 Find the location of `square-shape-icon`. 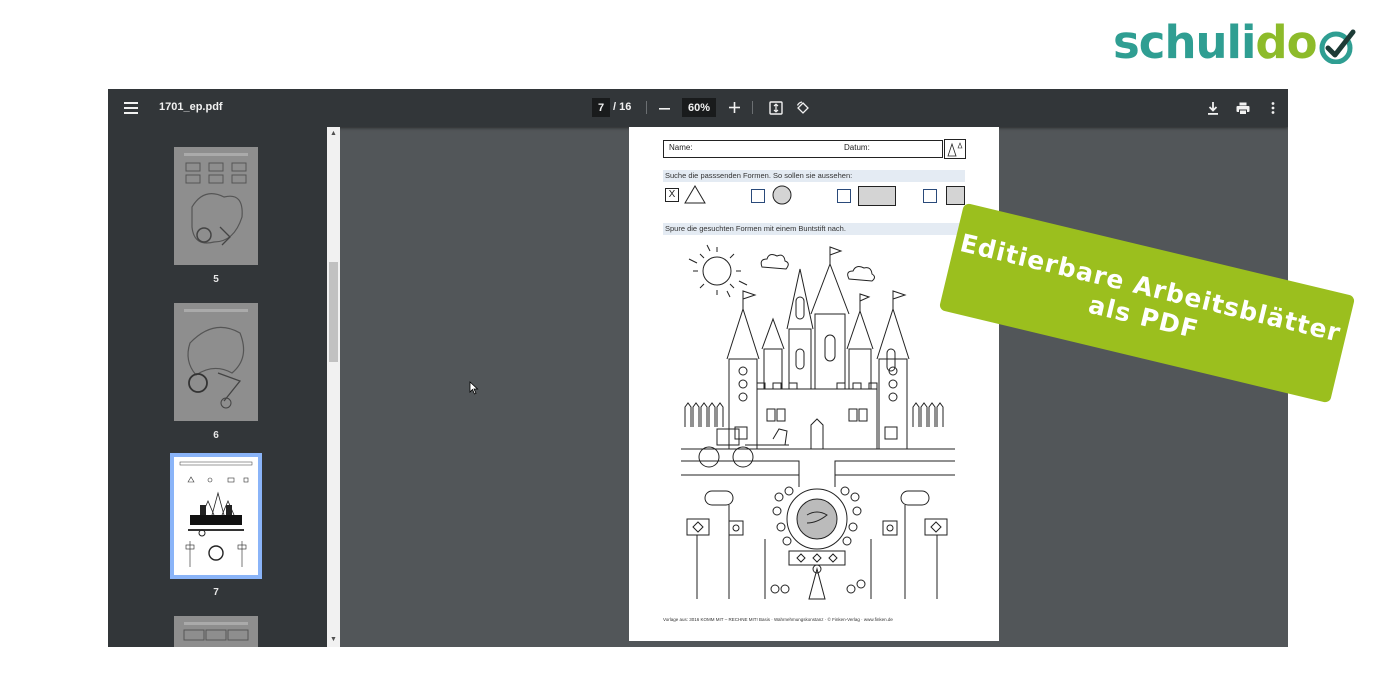

square-shape-icon is located at coordinates (955, 195).